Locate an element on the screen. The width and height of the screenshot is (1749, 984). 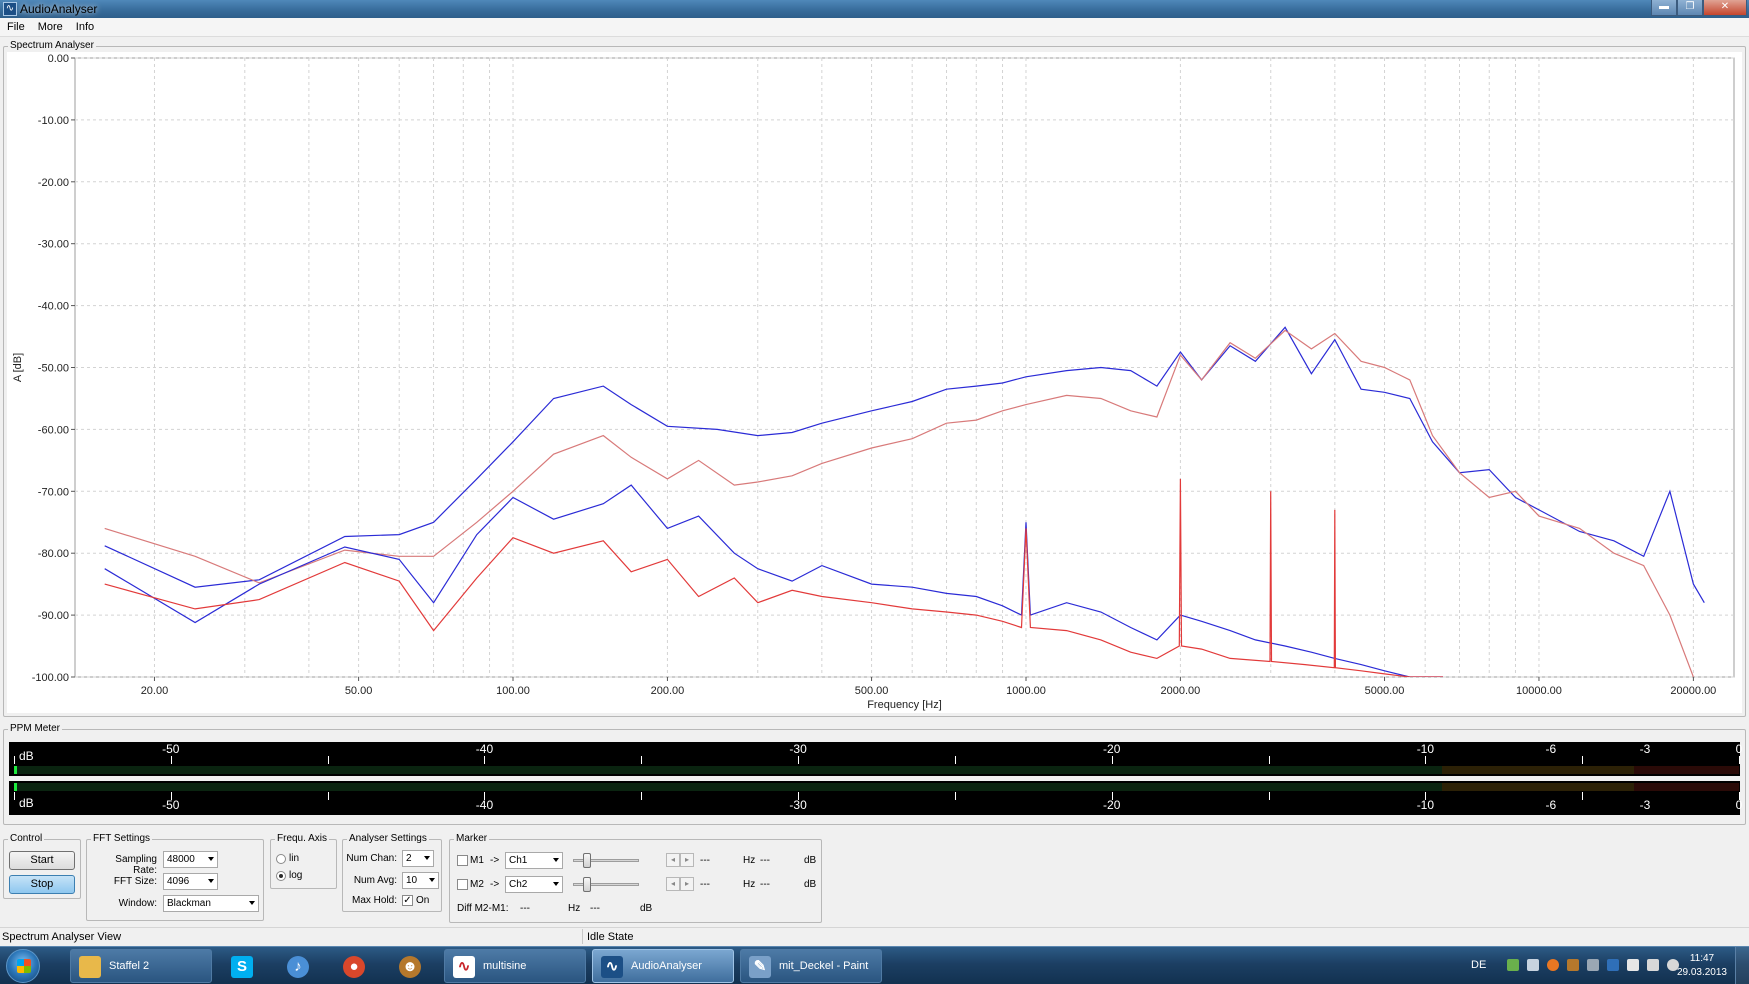
tools-icon is located at coordinates (1593, 965).